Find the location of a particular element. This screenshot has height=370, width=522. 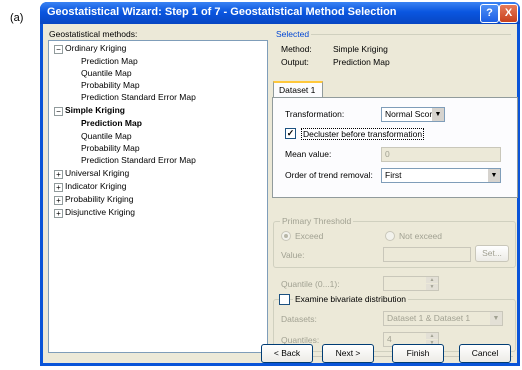

threshold-value-field is located at coordinates (427, 254).